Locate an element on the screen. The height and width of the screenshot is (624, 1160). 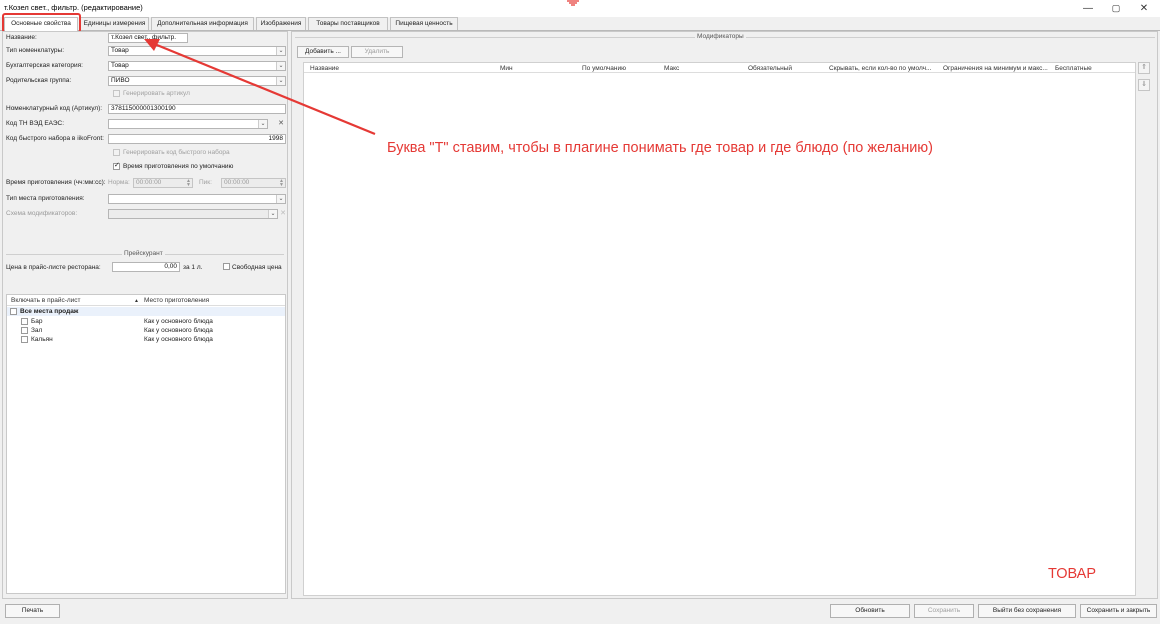
type-value: Товар is located at coordinates (120, 50).